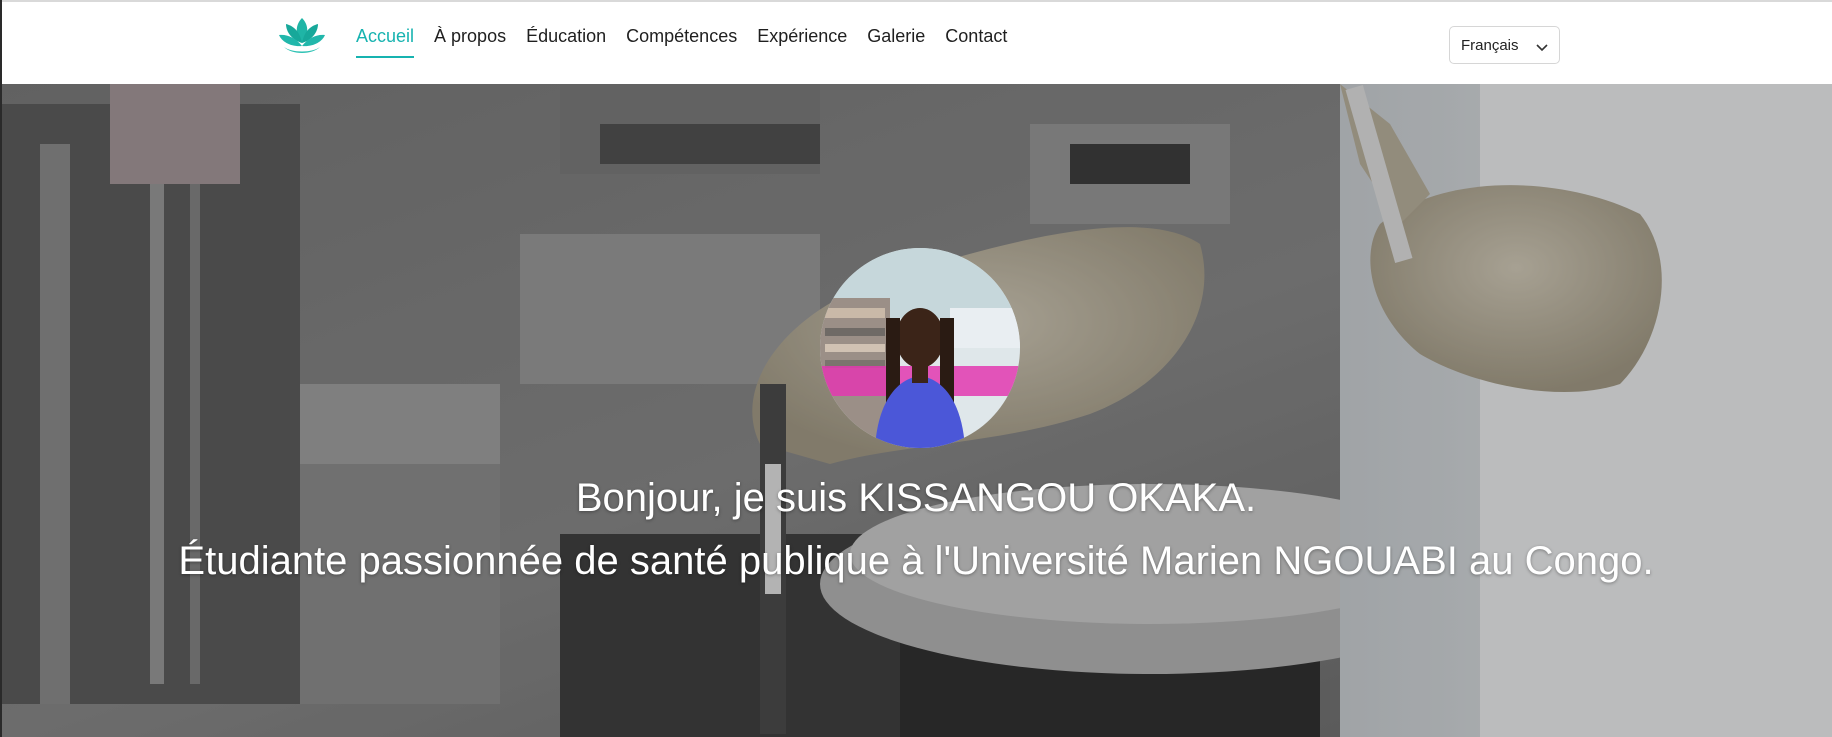 This screenshot has height=737, width=1832. What do you see at coordinates (1, 368) in the screenshot?
I see `window-left-border` at bounding box center [1, 368].